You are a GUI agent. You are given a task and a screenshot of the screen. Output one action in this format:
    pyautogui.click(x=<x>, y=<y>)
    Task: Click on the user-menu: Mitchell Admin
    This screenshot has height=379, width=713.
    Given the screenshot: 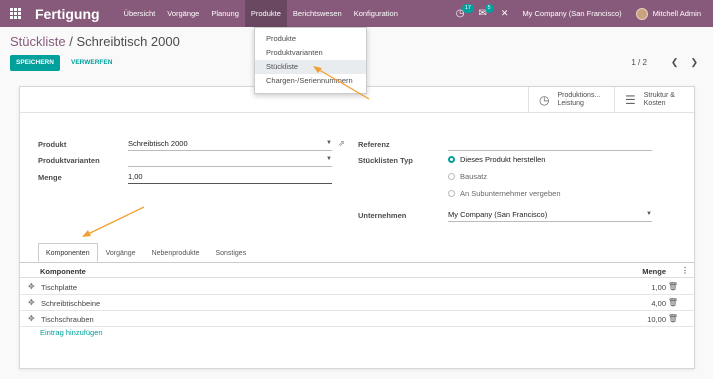 What is the action you would take?
    pyautogui.click(x=677, y=13)
    